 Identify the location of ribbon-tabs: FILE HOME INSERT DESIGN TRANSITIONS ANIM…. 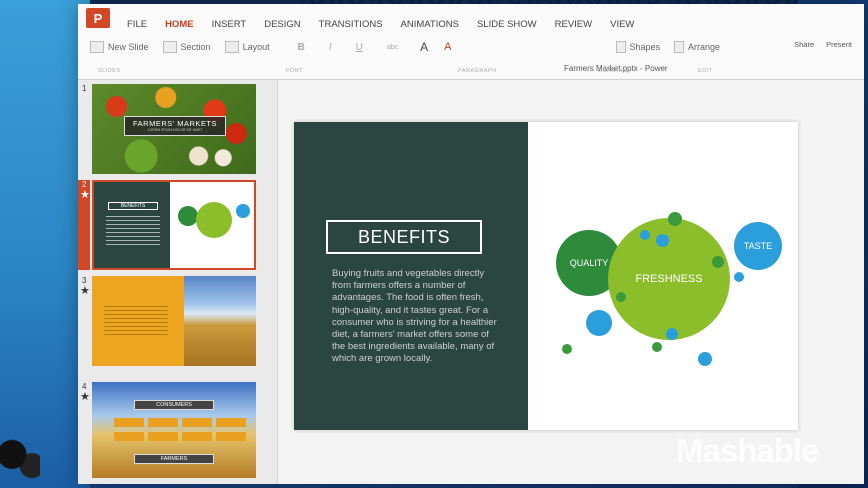
(380, 24).